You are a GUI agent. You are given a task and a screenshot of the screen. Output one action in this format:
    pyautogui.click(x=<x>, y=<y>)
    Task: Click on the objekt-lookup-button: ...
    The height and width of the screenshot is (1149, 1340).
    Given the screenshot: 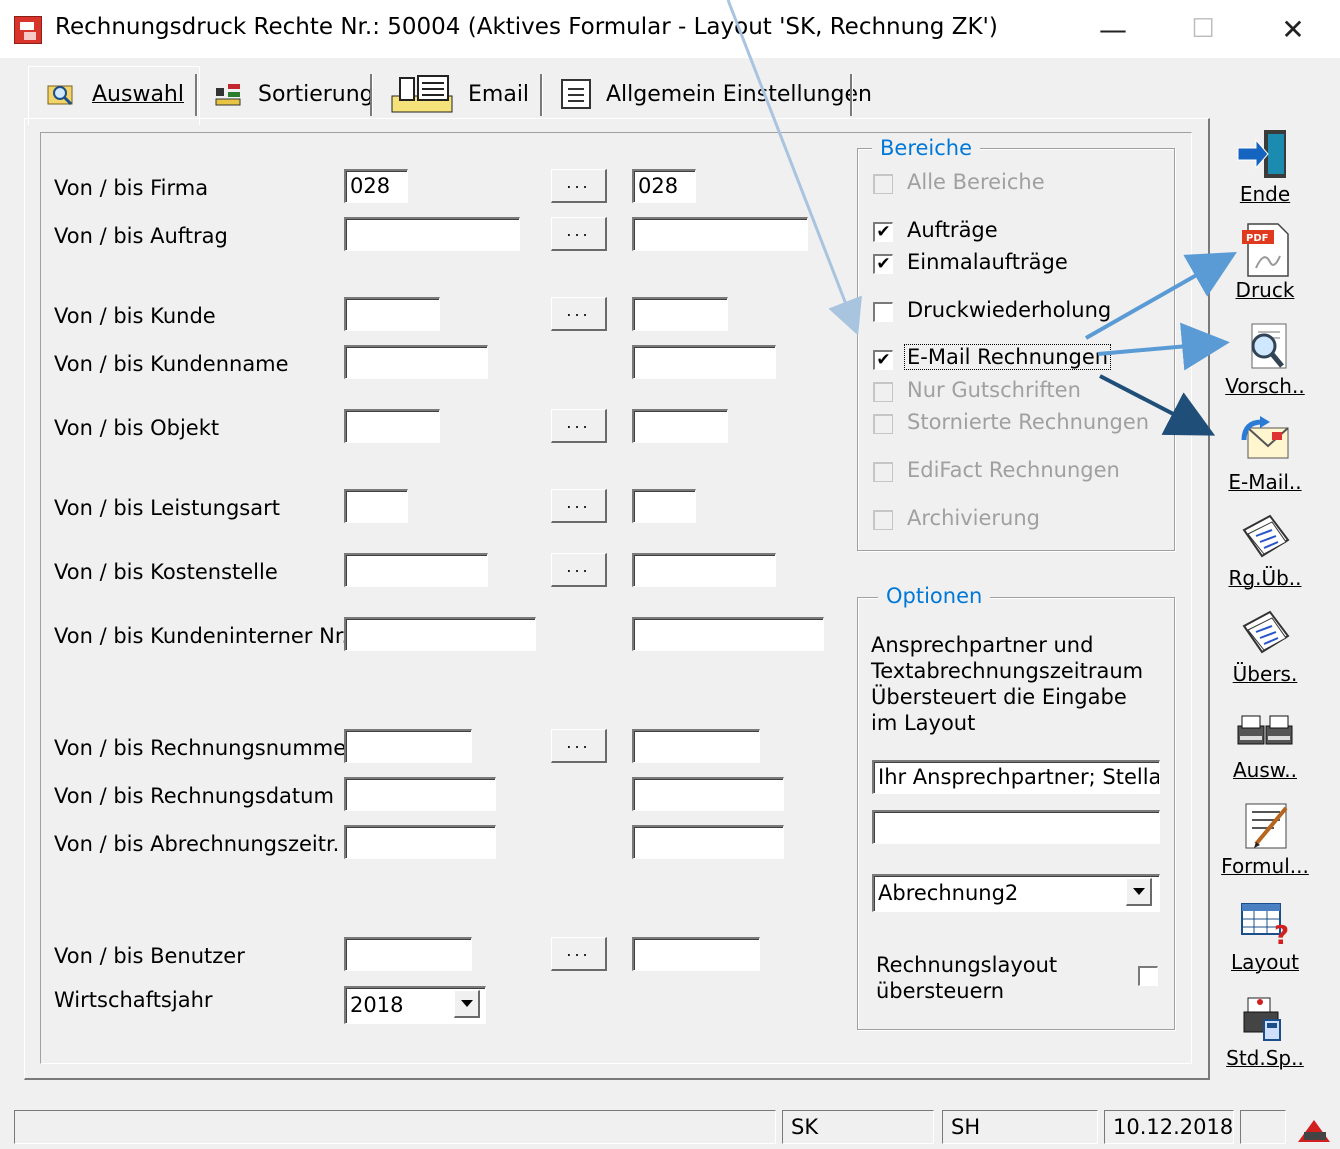 What is the action you would take?
    pyautogui.click(x=579, y=426)
    